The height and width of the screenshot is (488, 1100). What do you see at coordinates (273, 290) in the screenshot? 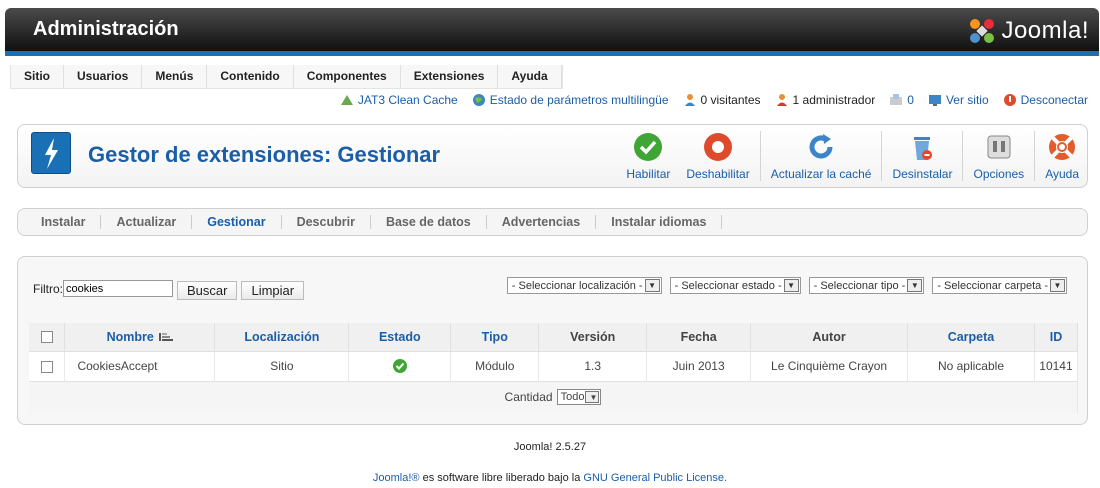
I see `clear-button: Limpiar` at bounding box center [273, 290].